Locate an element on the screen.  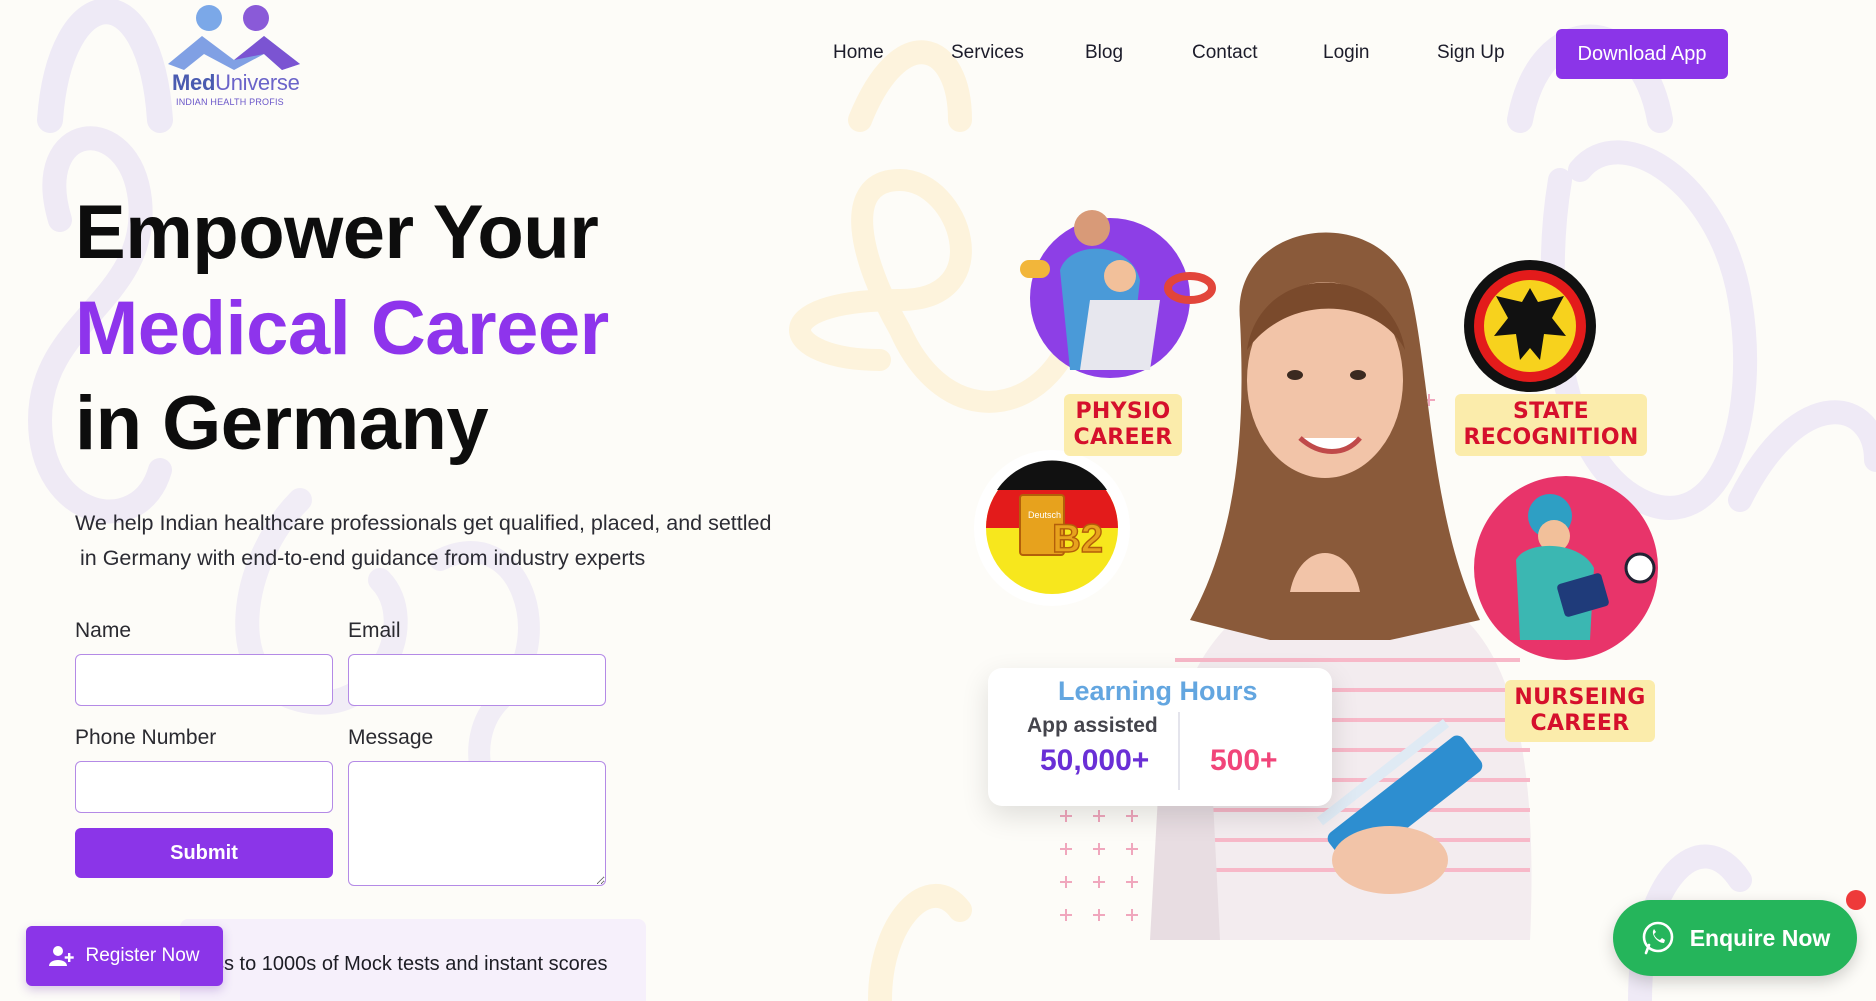
name-label: Name is located at coordinates (103, 630).